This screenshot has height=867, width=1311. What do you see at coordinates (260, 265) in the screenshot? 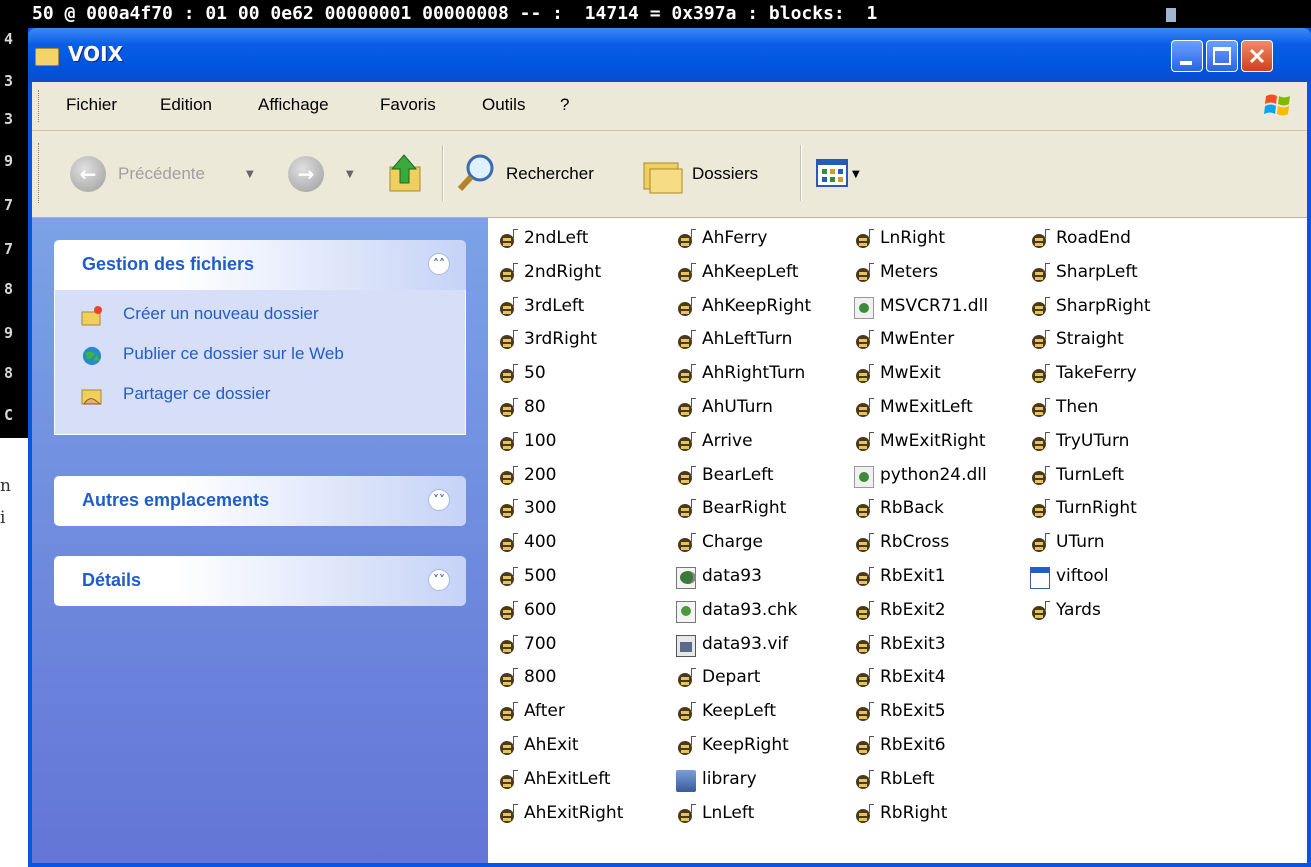
I see `file-tasks-header: Gestion des fichiers ˄˄` at bounding box center [260, 265].